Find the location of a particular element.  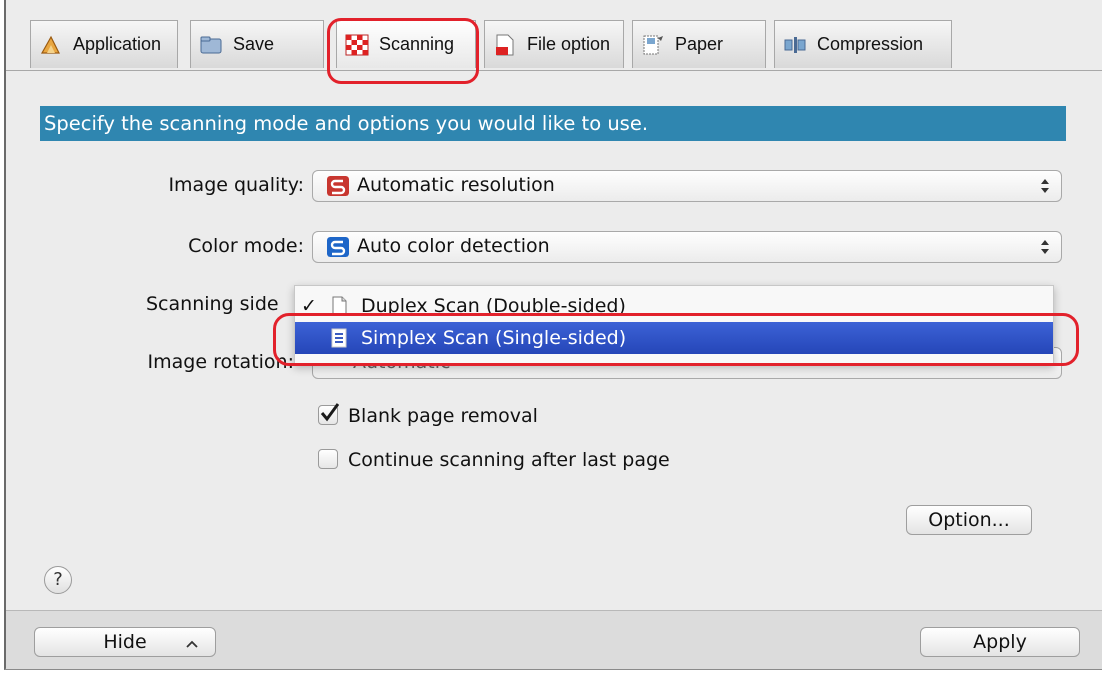

tab-divider is located at coordinates (554, 70).